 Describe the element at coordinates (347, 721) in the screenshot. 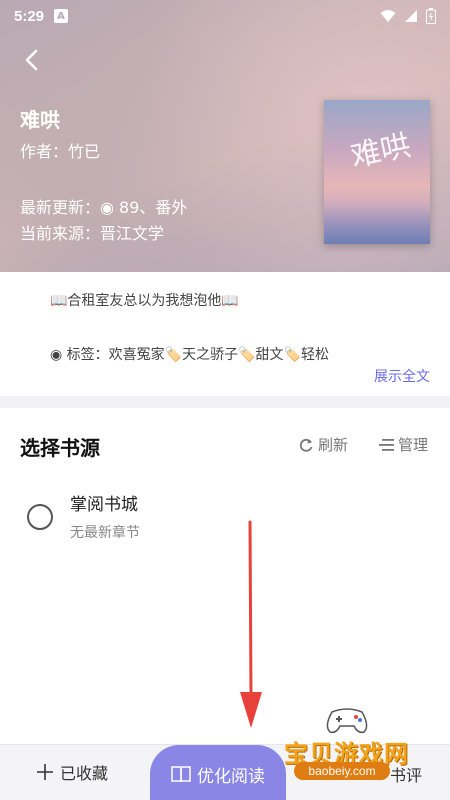

I see `gamepad-icon` at that location.